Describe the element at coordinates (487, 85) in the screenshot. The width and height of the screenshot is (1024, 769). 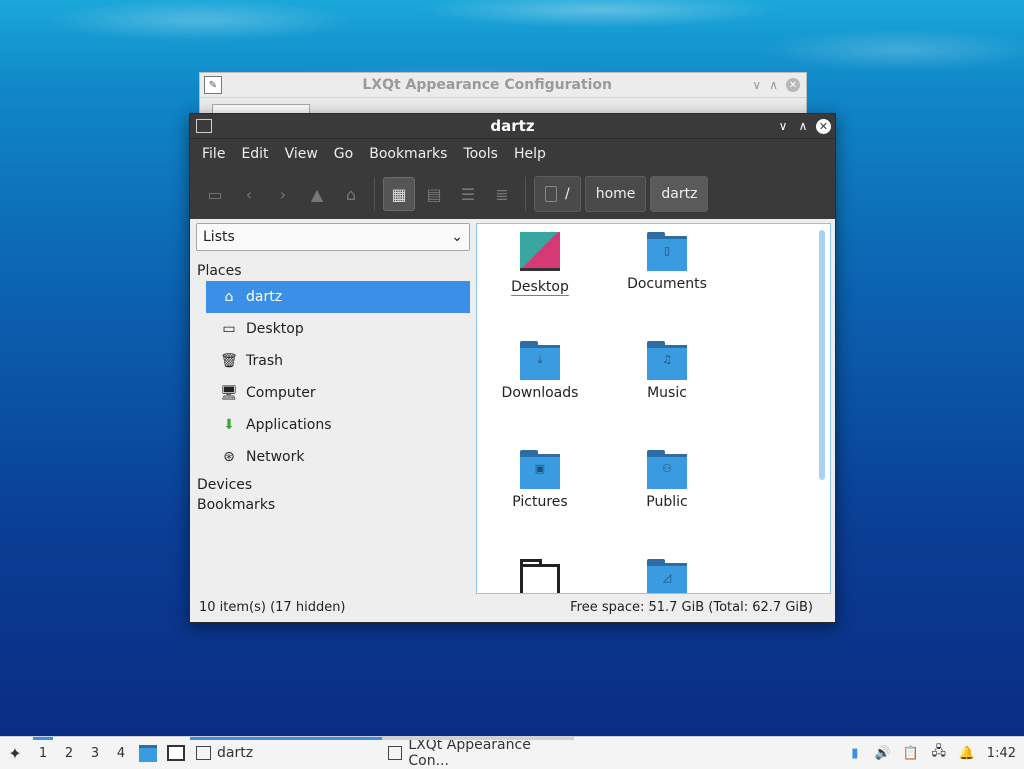
I see `appearance-window-title: LXQt Appearance Configuration` at that location.